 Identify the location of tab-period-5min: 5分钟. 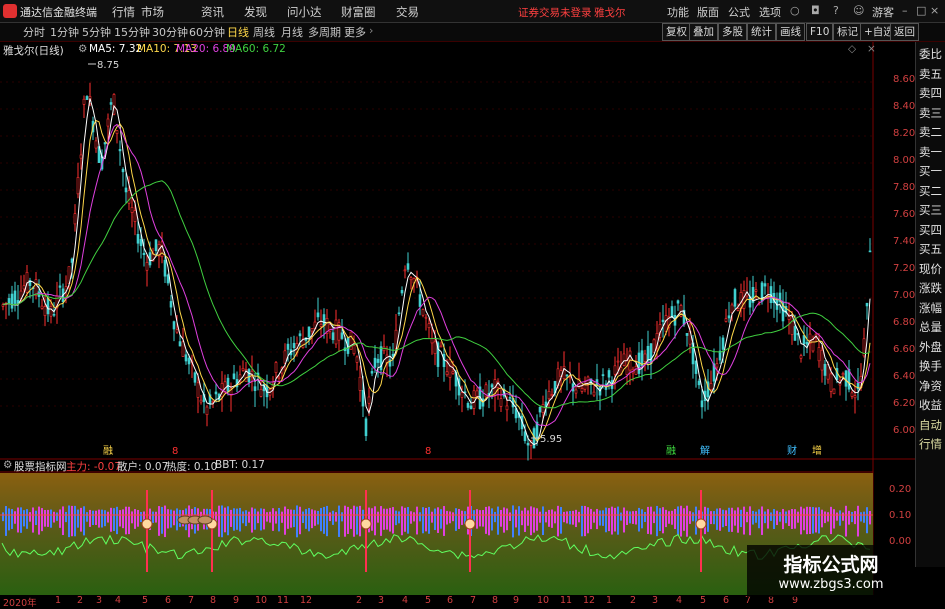
(96, 32).